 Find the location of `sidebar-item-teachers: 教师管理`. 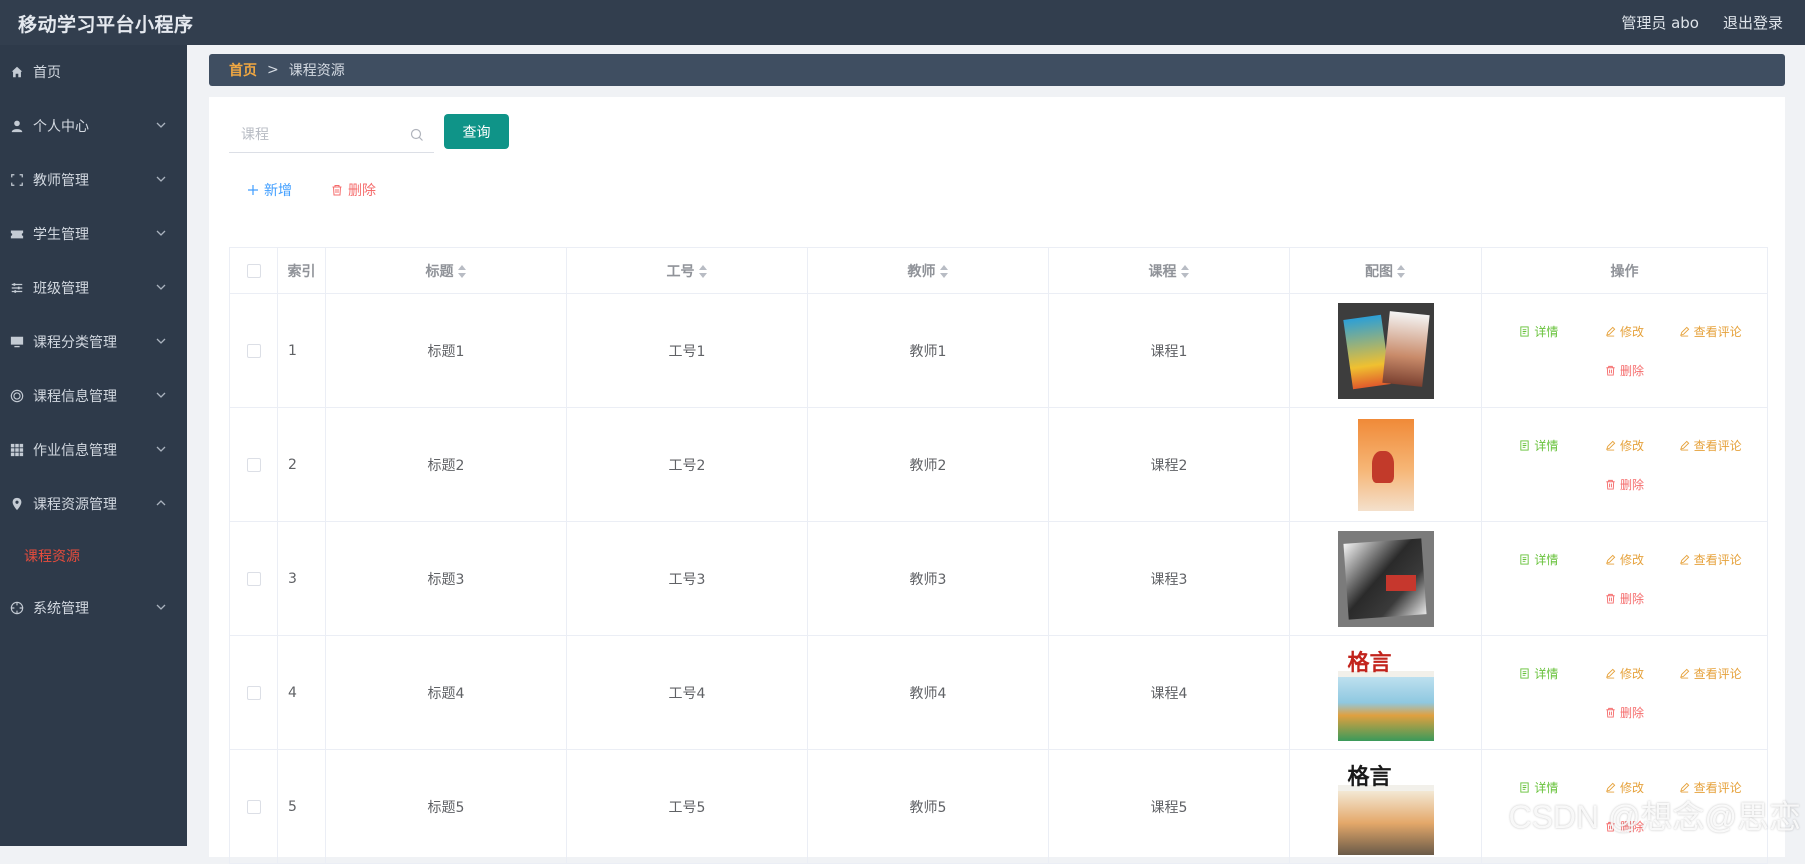

sidebar-item-teachers: 教师管理 is located at coordinates (93, 180).